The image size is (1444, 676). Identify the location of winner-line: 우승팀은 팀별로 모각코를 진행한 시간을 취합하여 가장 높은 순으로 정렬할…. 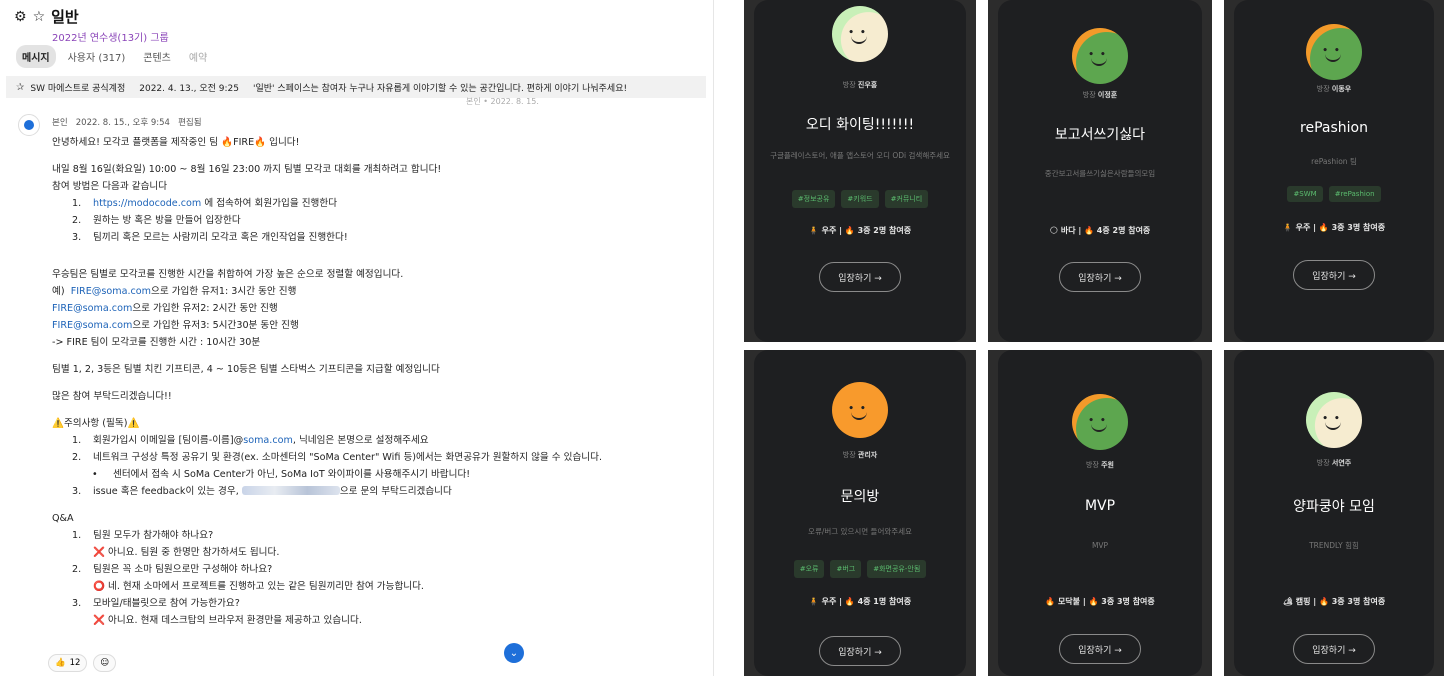
(228, 274).